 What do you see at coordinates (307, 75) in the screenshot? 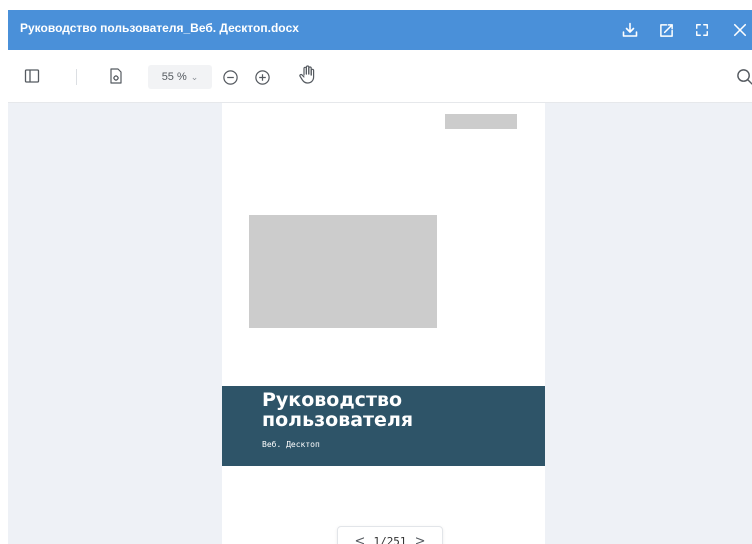
I see `hand-tool-icon` at bounding box center [307, 75].